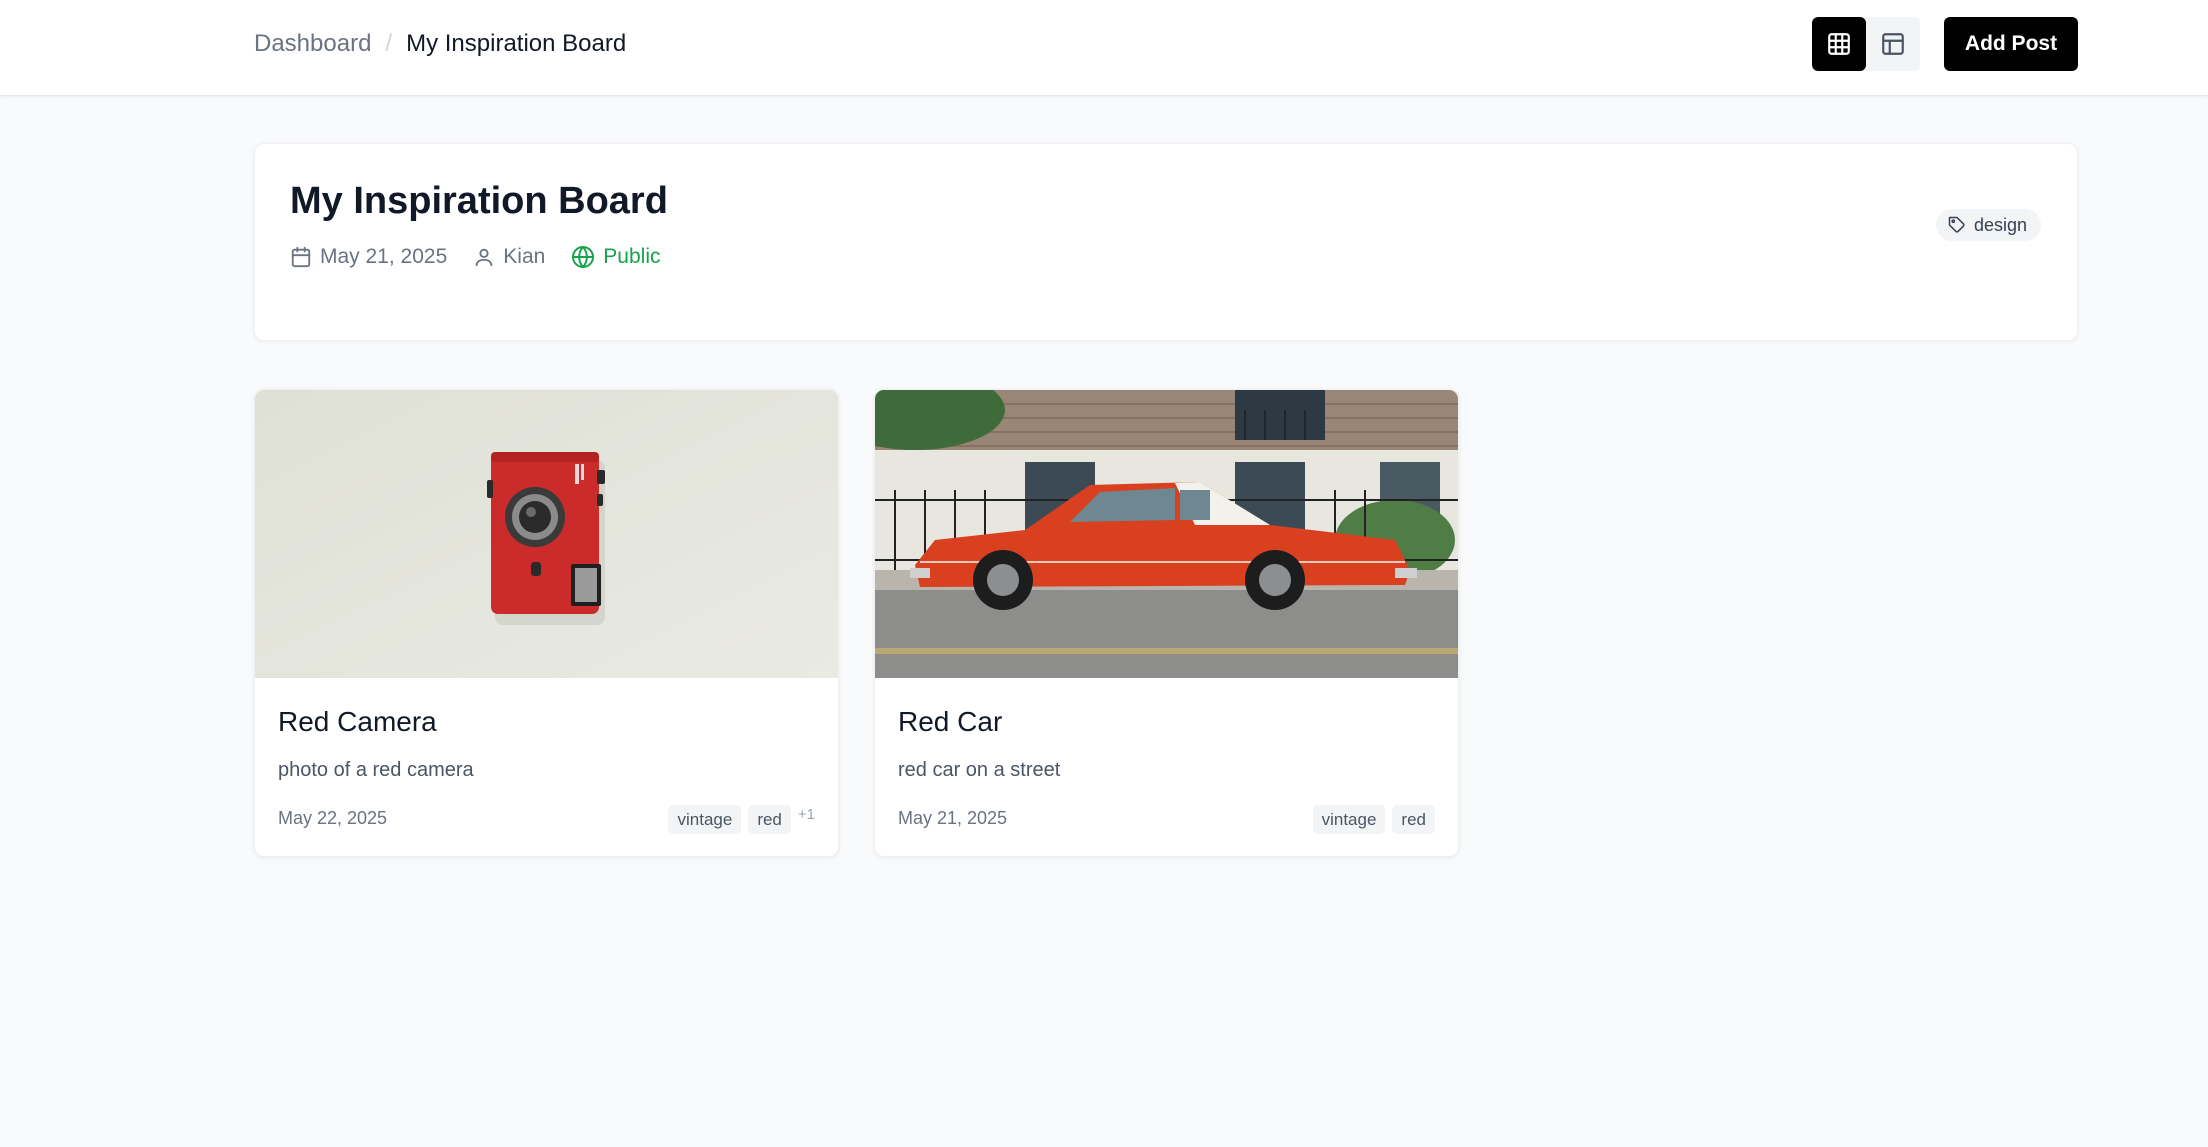  I want to click on breadcrumb-current: My Inspiration Board, so click(516, 43).